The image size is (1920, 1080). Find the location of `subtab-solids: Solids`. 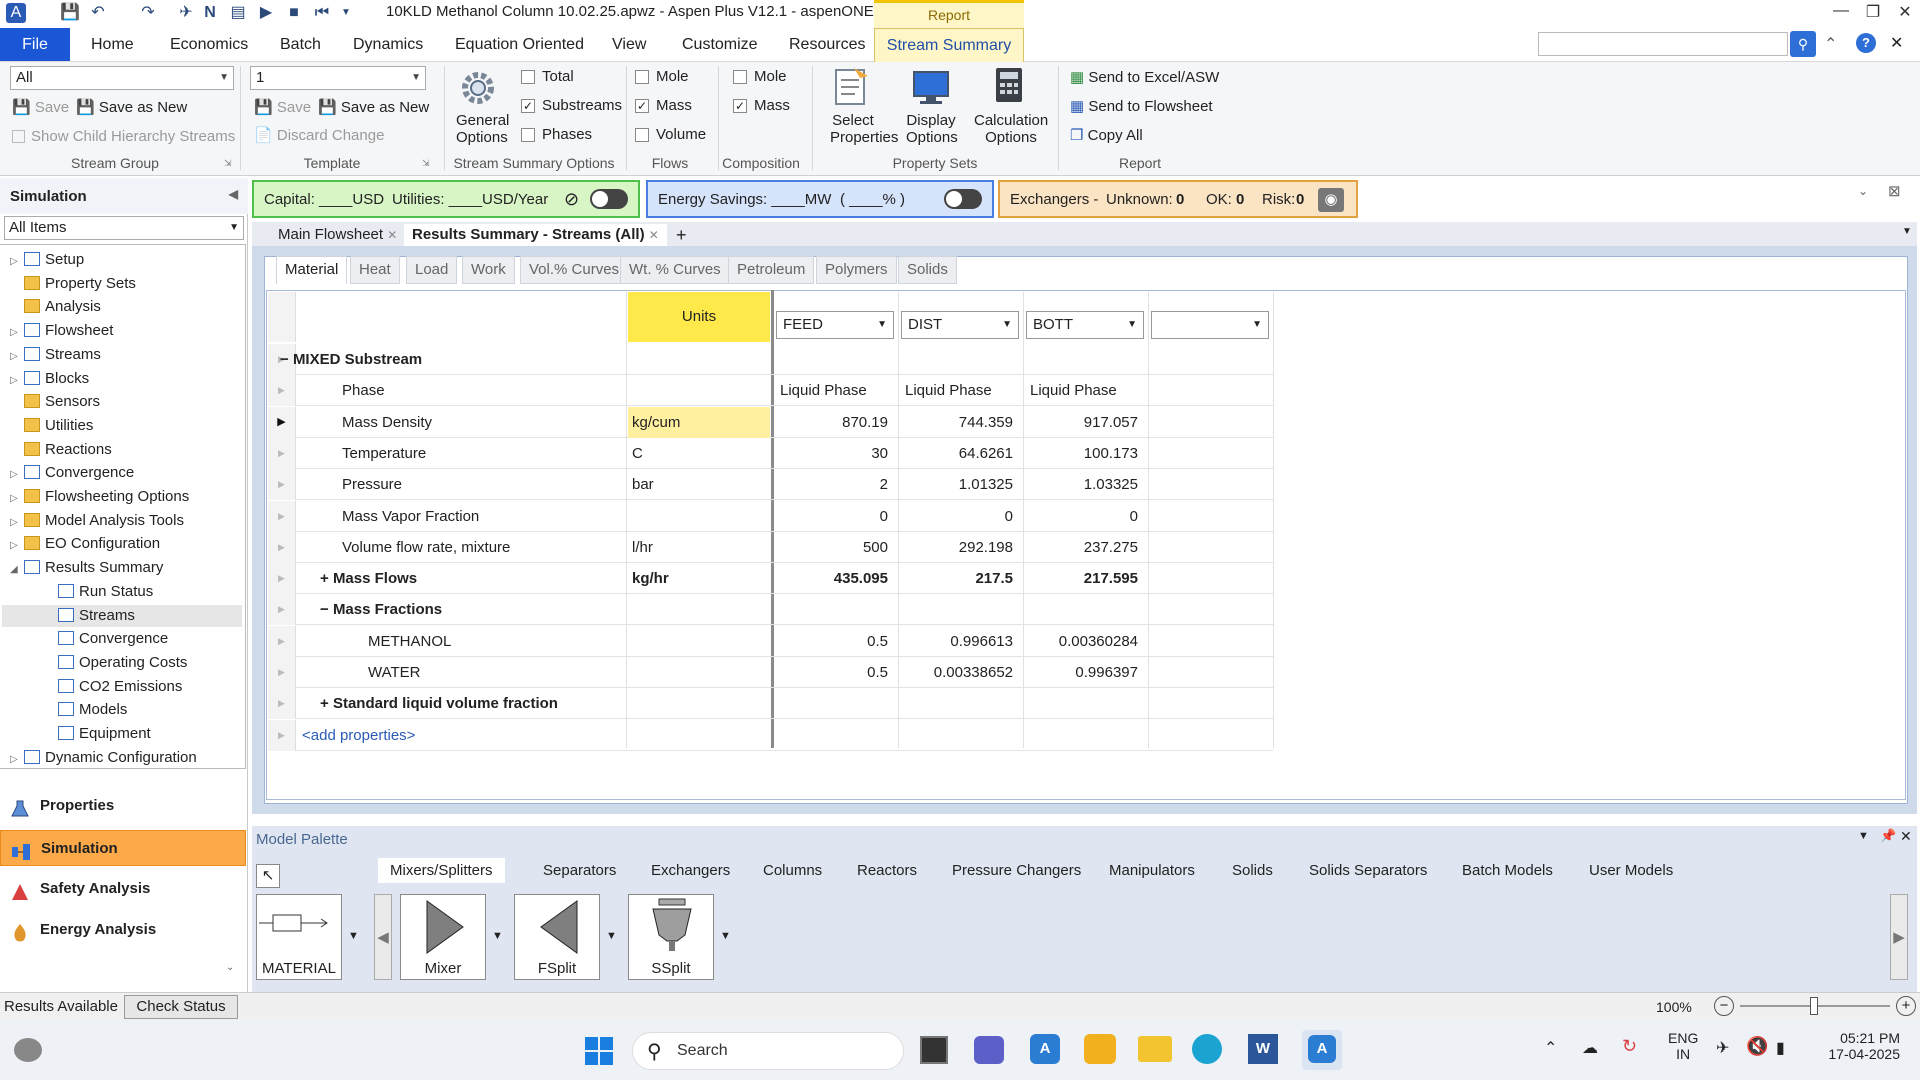

subtab-solids: Solids is located at coordinates (927, 270).